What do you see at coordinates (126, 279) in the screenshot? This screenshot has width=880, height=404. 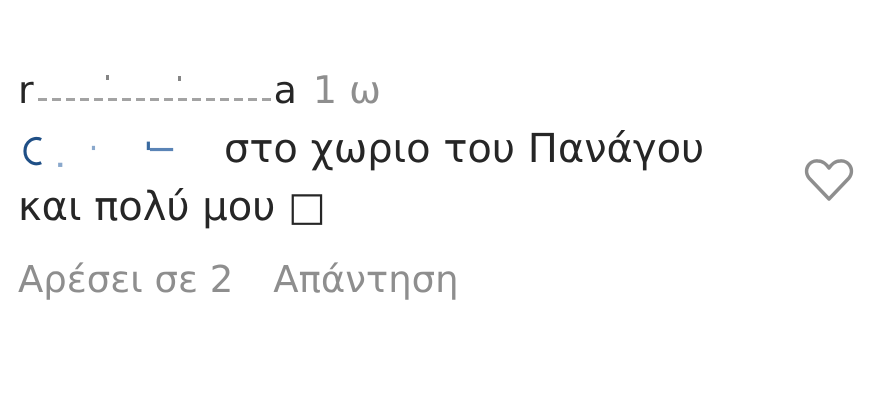 I see `likes-count-button: Αρέσει σε 2` at bounding box center [126, 279].